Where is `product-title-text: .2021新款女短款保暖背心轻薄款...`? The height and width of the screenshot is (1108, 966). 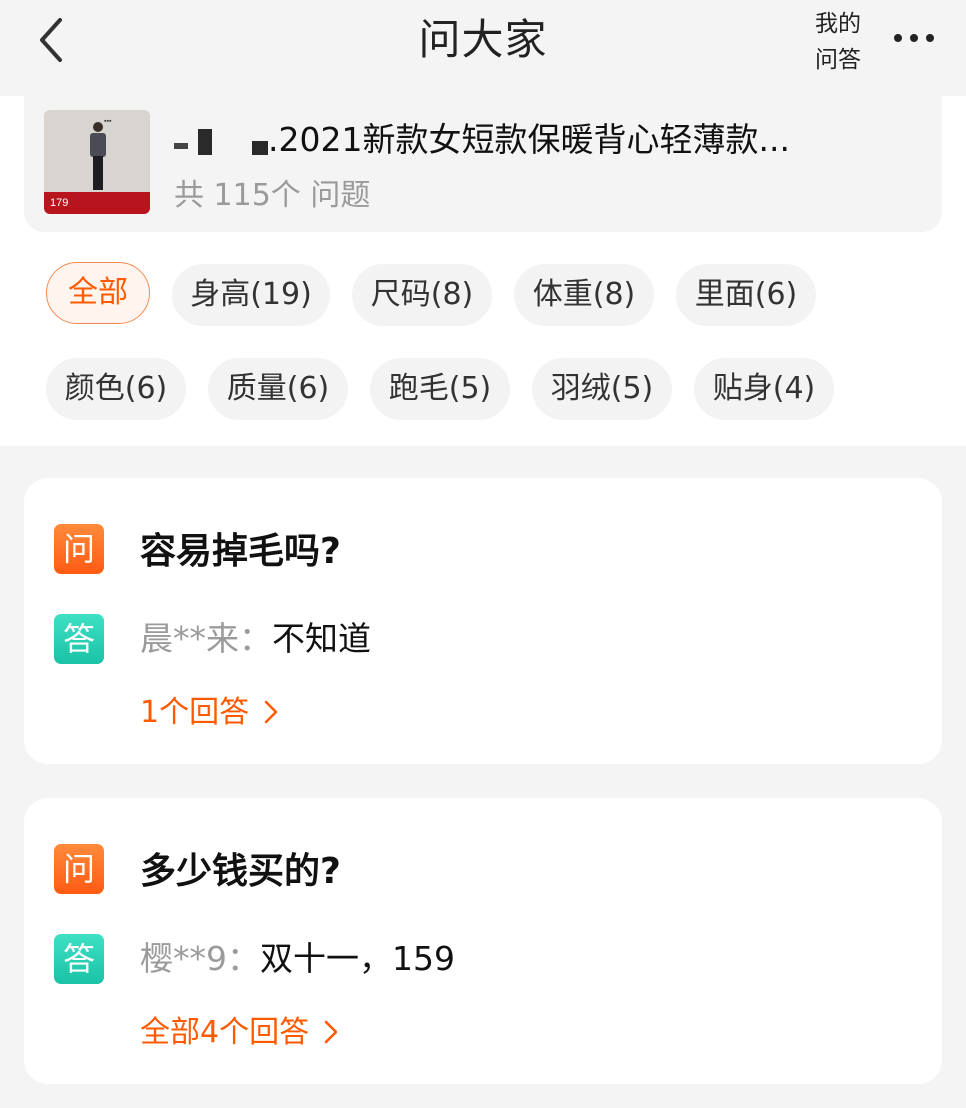 product-title-text: .2021新款女短款保暖背心轻薄款... is located at coordinates (529, 139).